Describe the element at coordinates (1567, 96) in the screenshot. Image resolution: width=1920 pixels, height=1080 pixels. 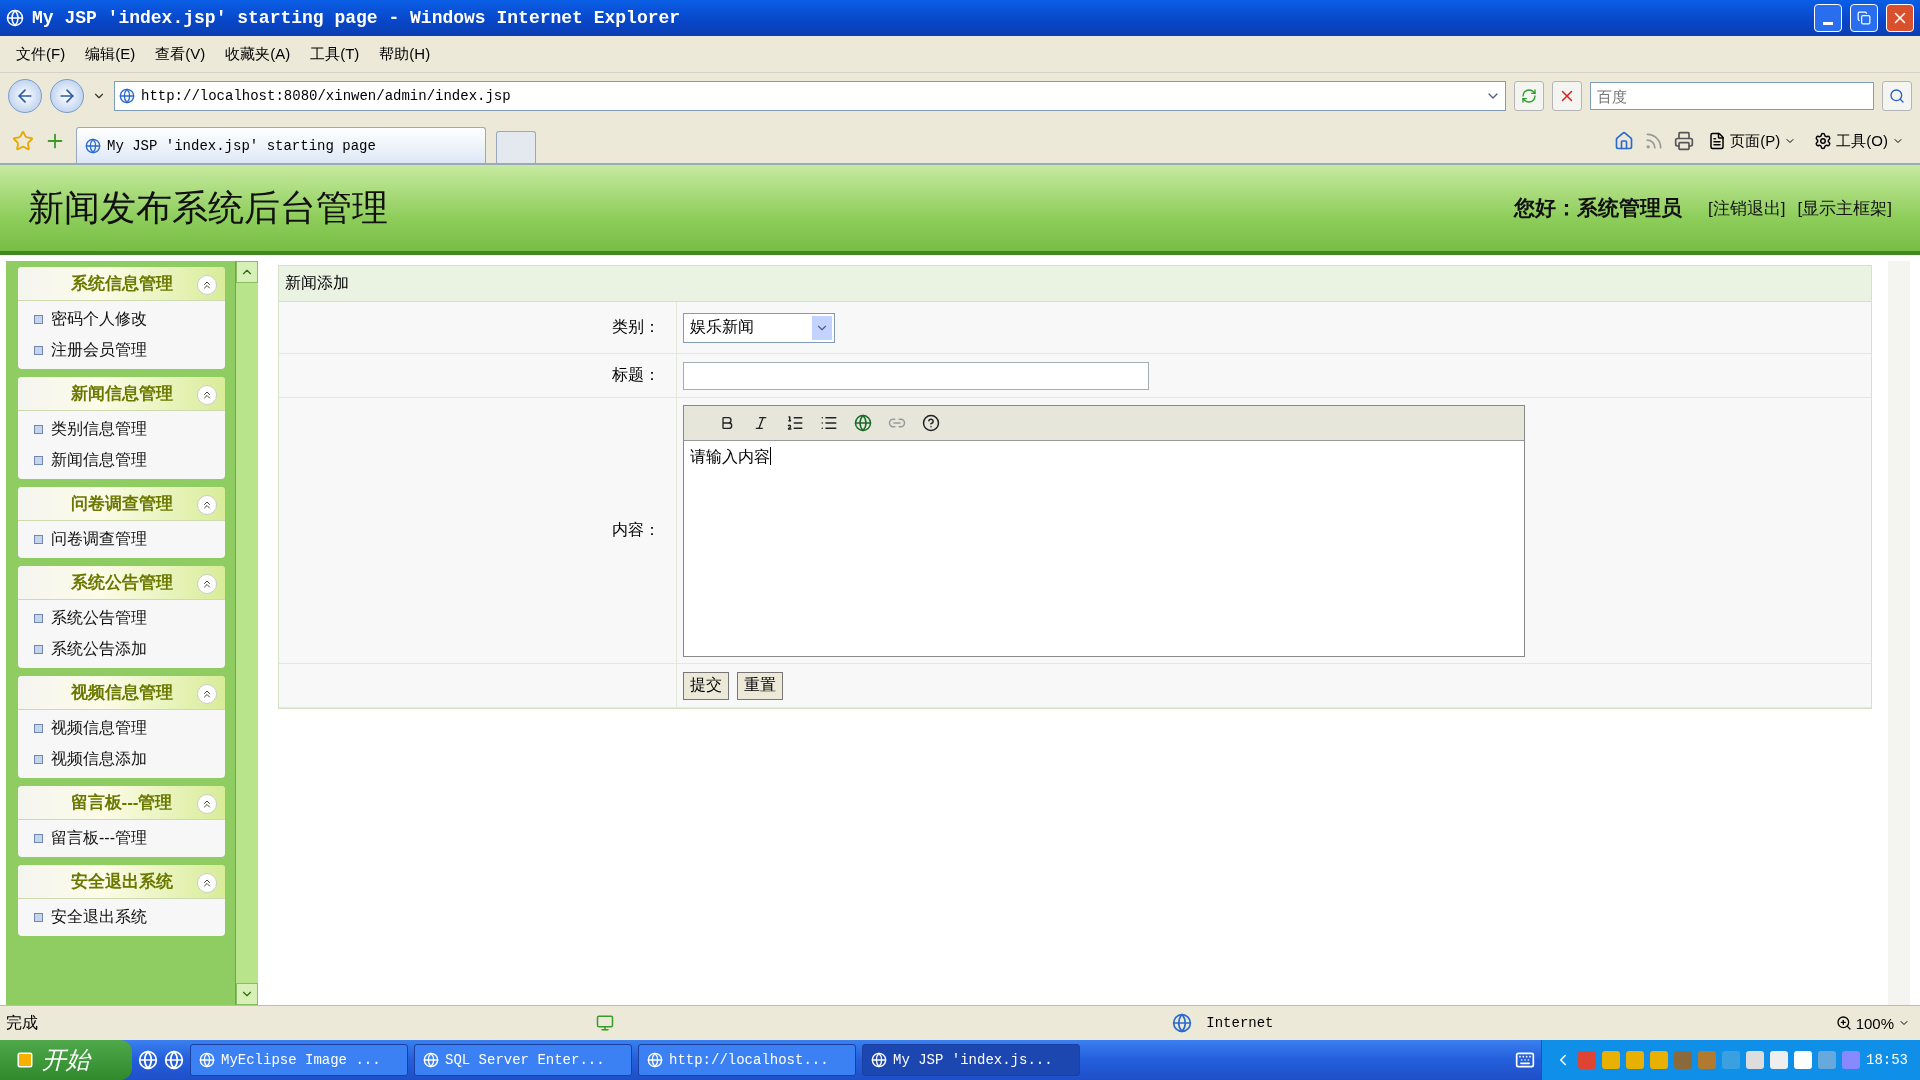
I see `stop-button` at that location.